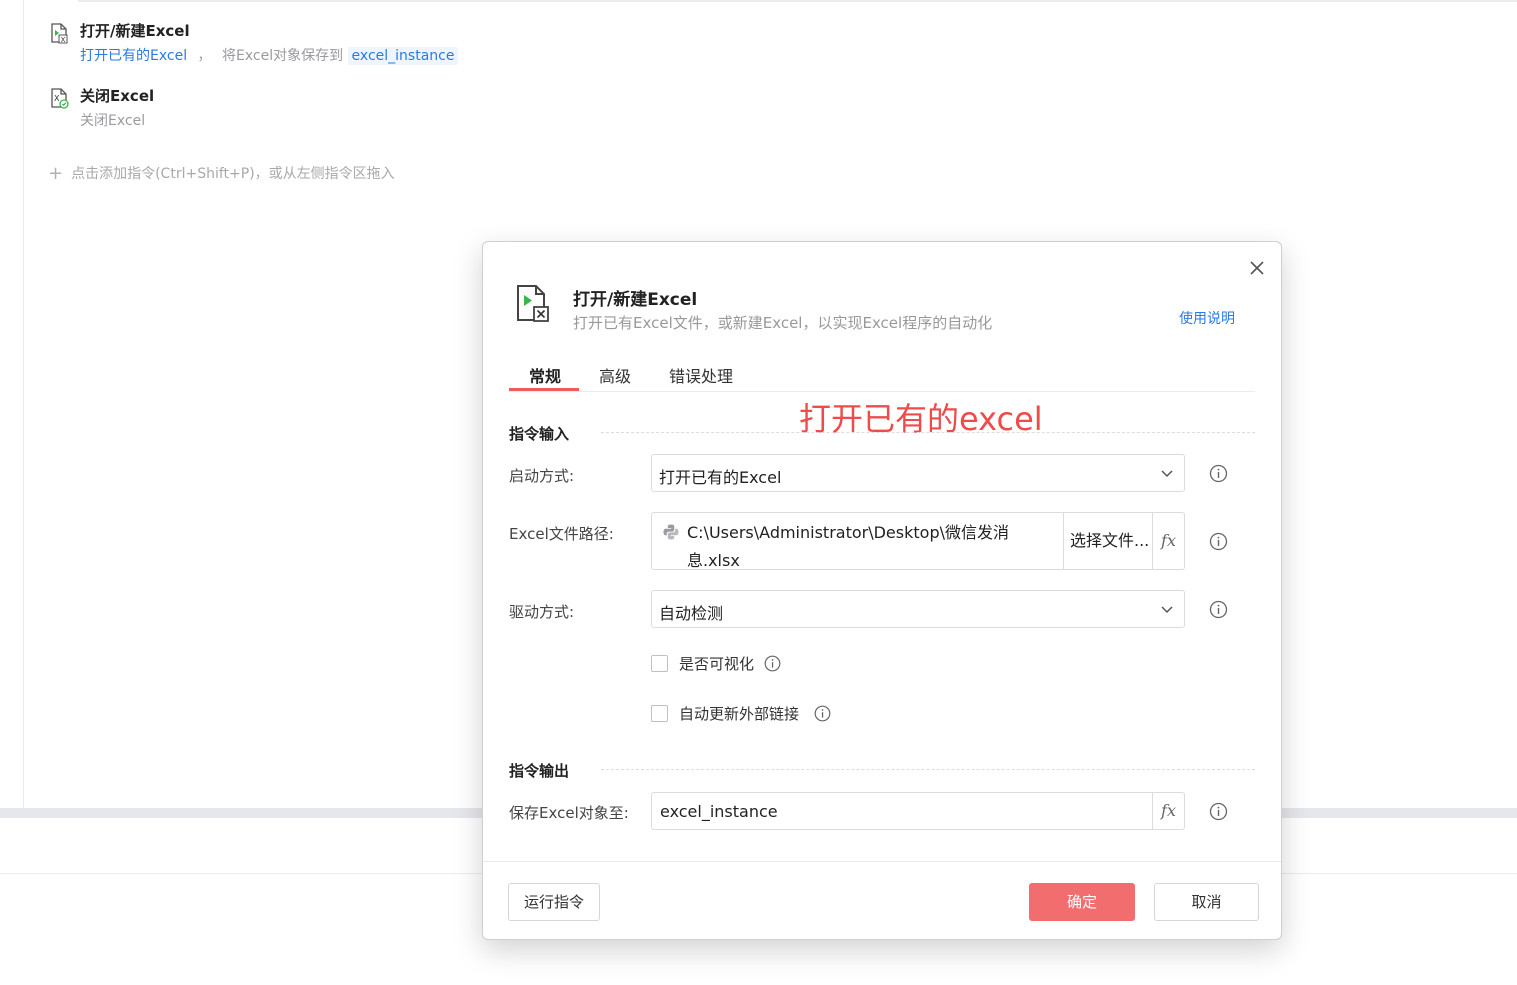 This screenshot has width=1517, height=985. What do you see at coordinates (403, 56) in the screenshot?
I see `variable-chip: excel_instance` at bounding box center [403, 56].